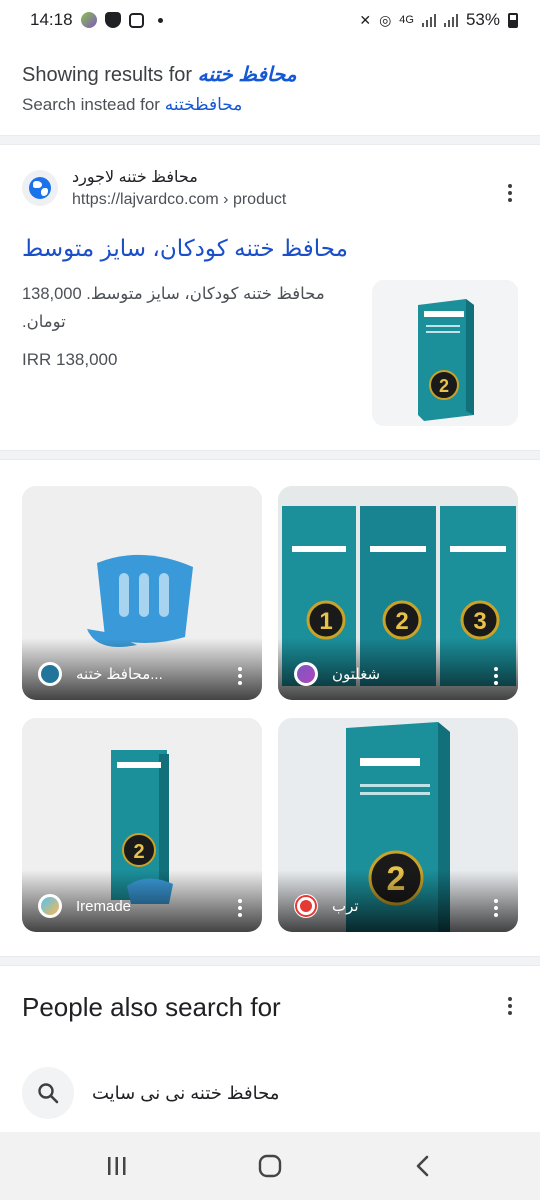 This screenshot has height=1200, width=540. I want to click on pasf-suggestion: محافظ ختنه نی نی سایت, so click(270, 1093).